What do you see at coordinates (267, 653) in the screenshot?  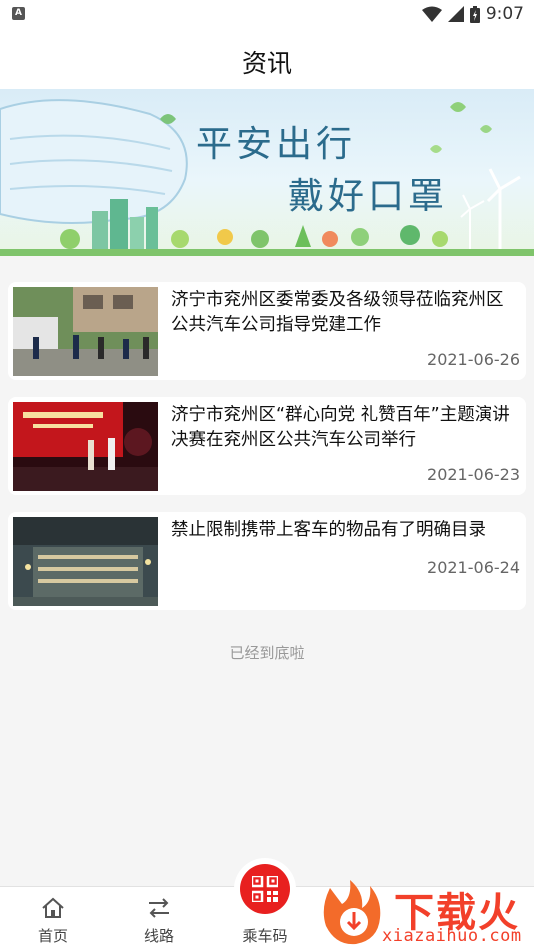 I see `end-of-list-text: 已经到底啦` at bounding box center [267, 653].